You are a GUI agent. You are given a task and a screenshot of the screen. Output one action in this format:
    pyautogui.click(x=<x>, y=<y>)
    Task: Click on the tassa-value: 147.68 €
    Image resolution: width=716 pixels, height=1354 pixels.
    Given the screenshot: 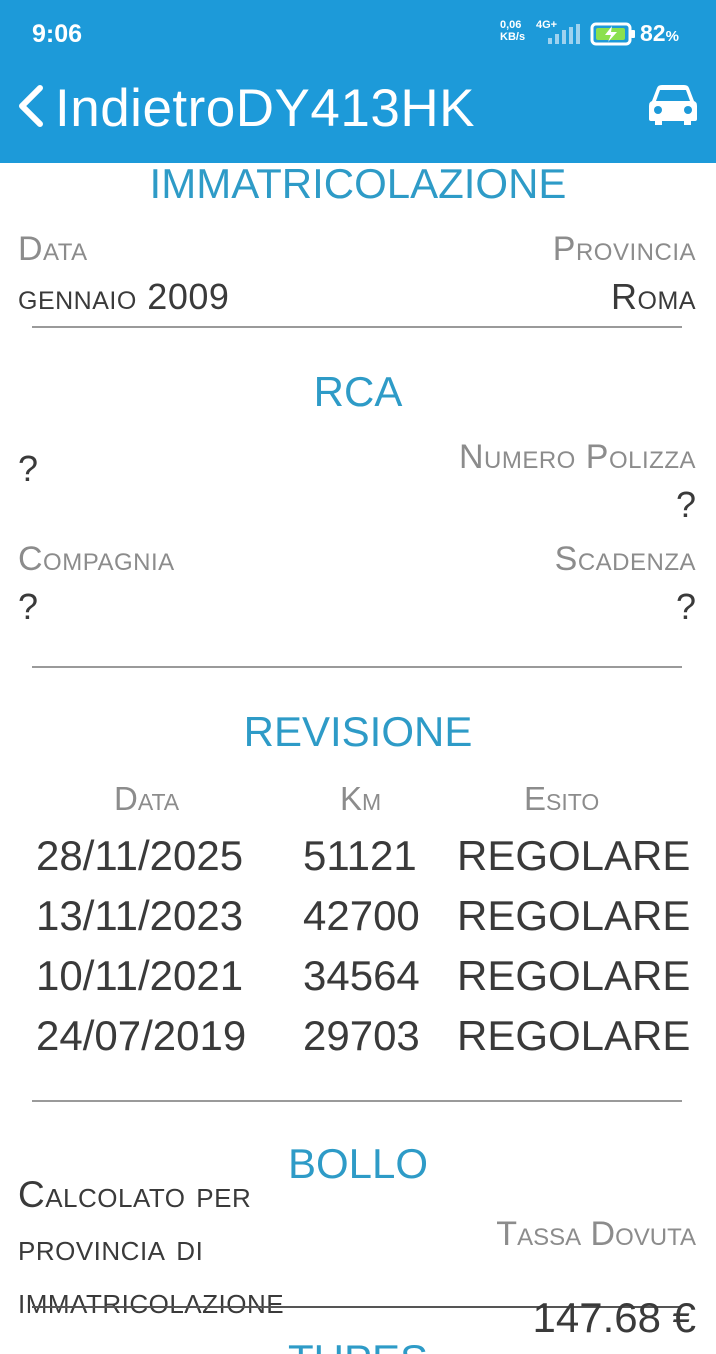 What is the action you would take?
    pyautogui.click(x=614, y=1317)
    